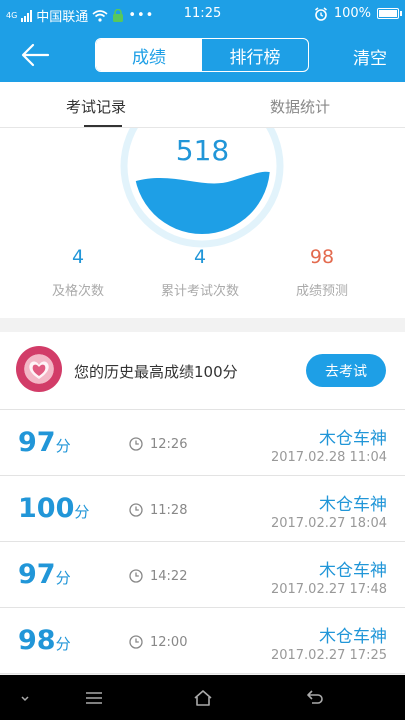 Image resolution: width=405 pixels, height=720 pixels. I want to click on record-date: 2017.02.27 17:25, so click(328, 655).